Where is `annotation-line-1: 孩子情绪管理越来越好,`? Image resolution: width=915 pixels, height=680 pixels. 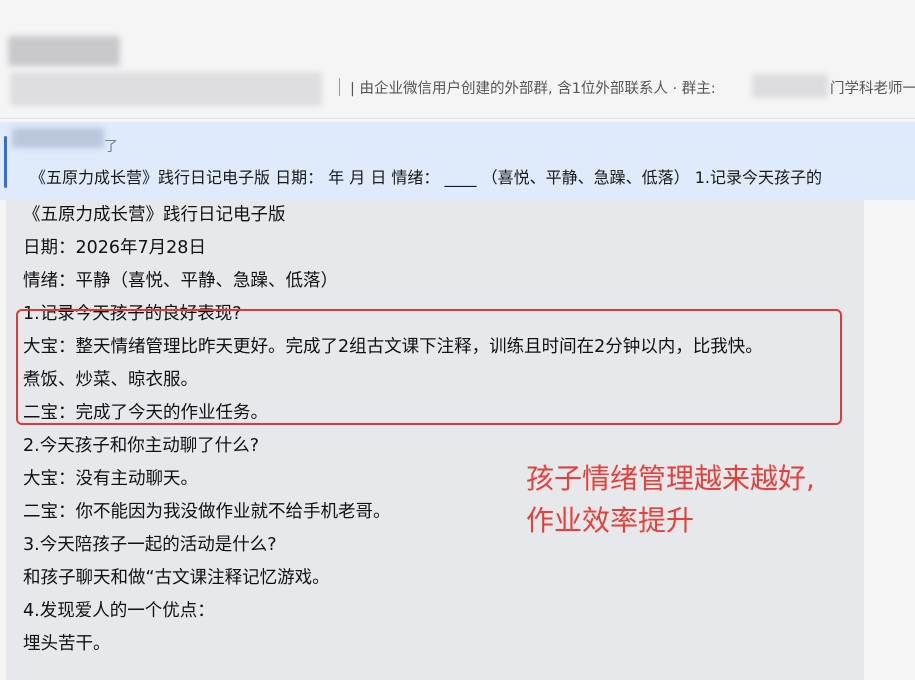
annotation-line-1: 孩子情绪管理越来越好, is located at coordinates (670, 478).